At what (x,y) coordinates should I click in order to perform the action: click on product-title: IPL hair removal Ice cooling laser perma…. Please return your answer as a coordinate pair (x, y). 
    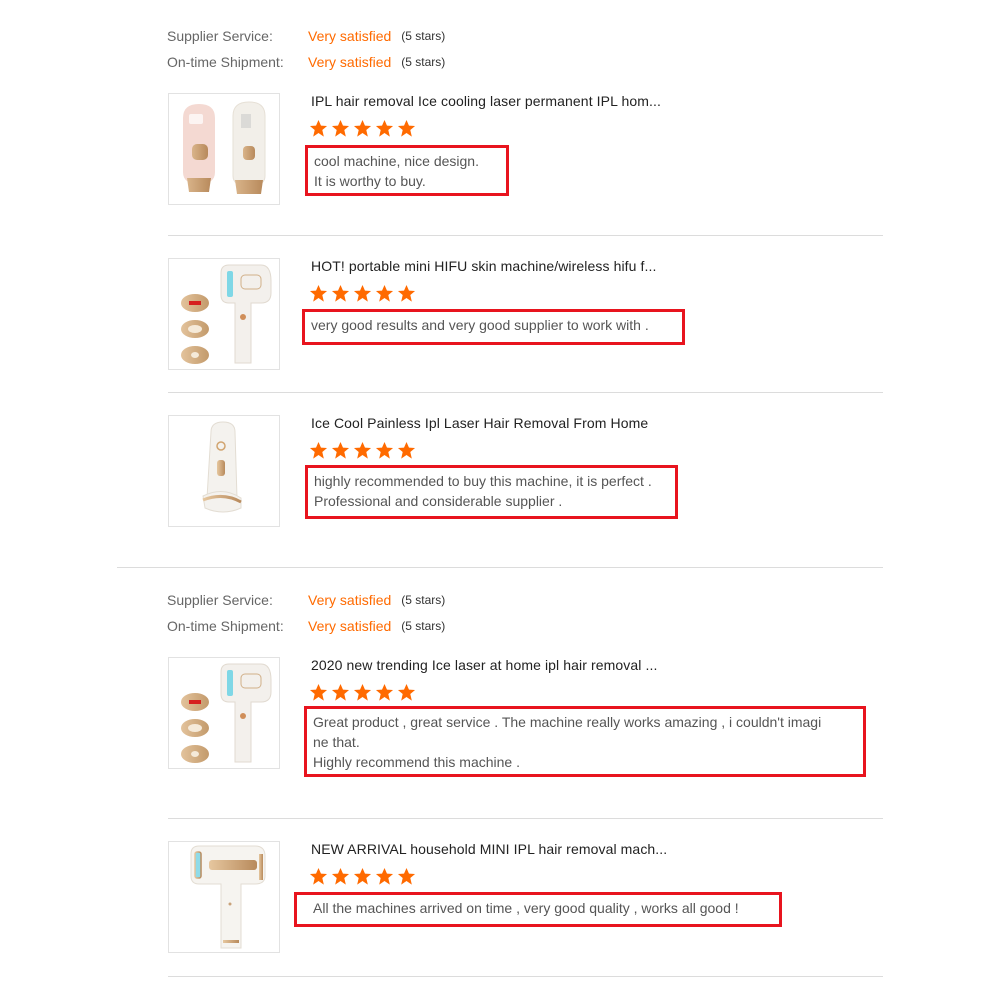
    Looking at the image, I should click on (486, 101).